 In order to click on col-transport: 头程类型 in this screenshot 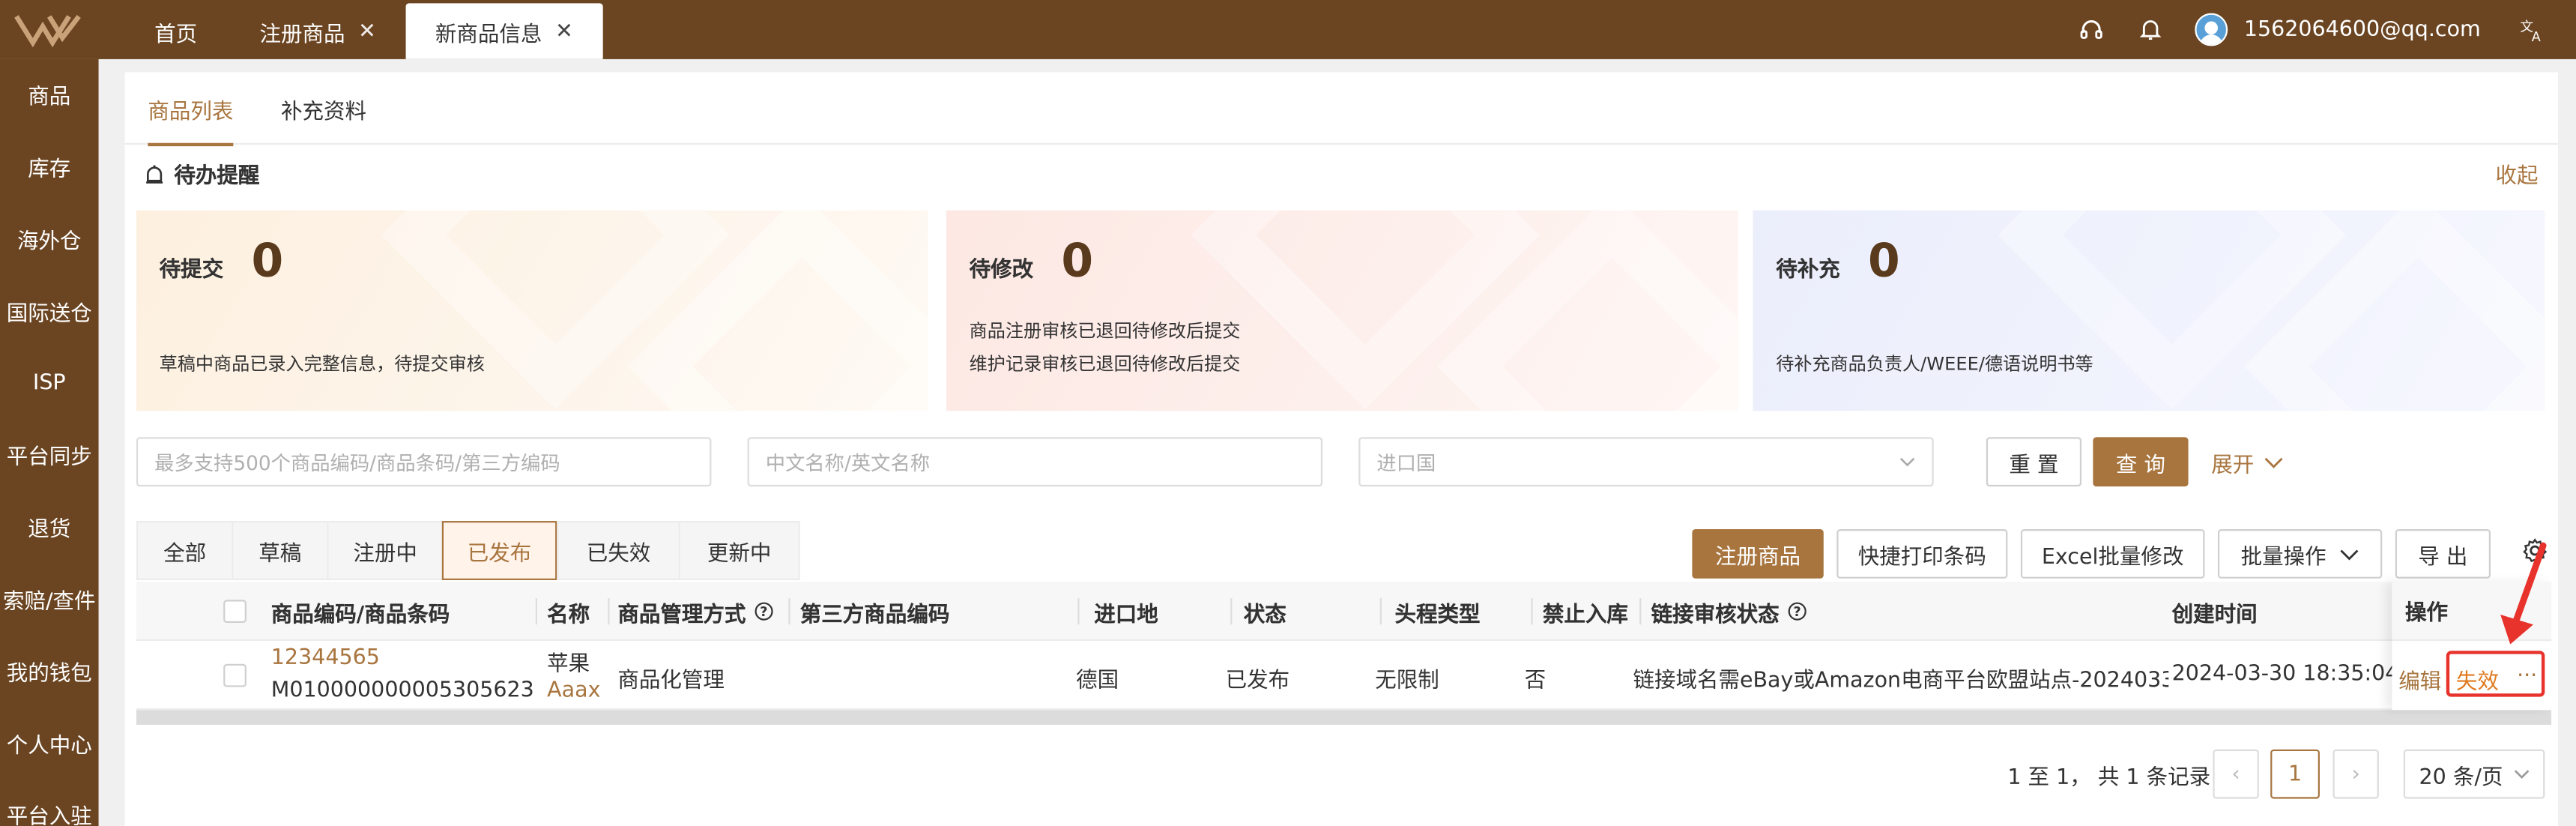, I will do `click(1464, 611)`.